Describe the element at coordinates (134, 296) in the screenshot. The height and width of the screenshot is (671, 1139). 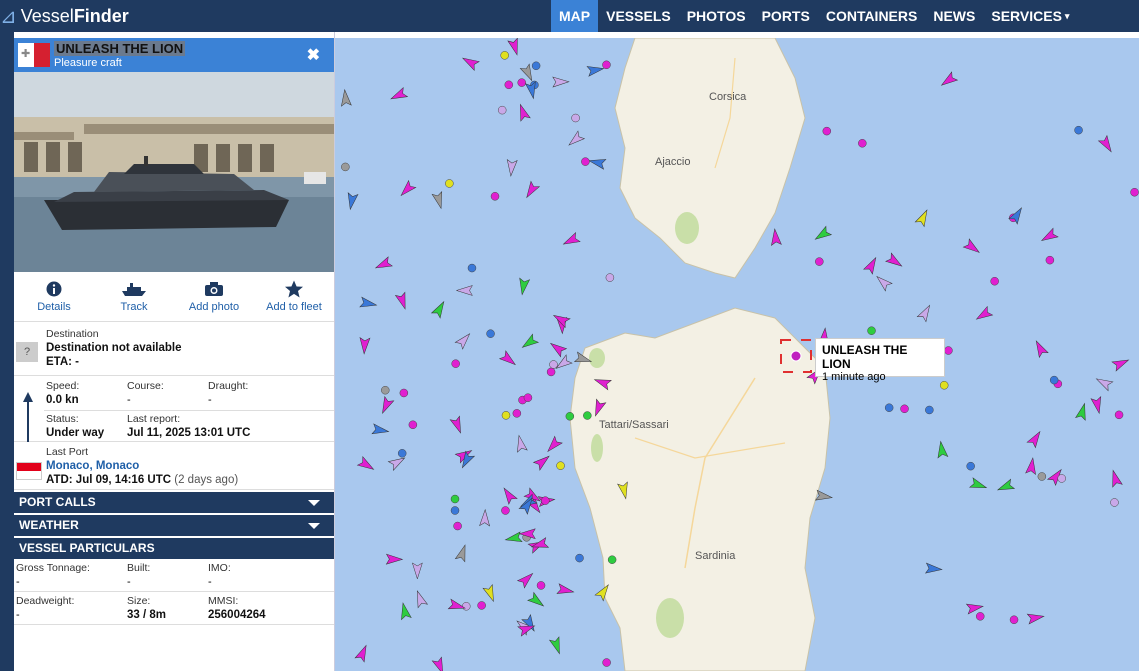
I see `track-button: Track` at that location.